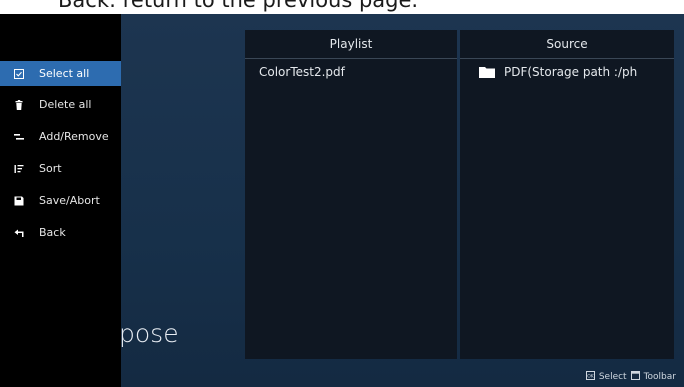  I want to click on toolbar-key-icon, so click(635, 377).